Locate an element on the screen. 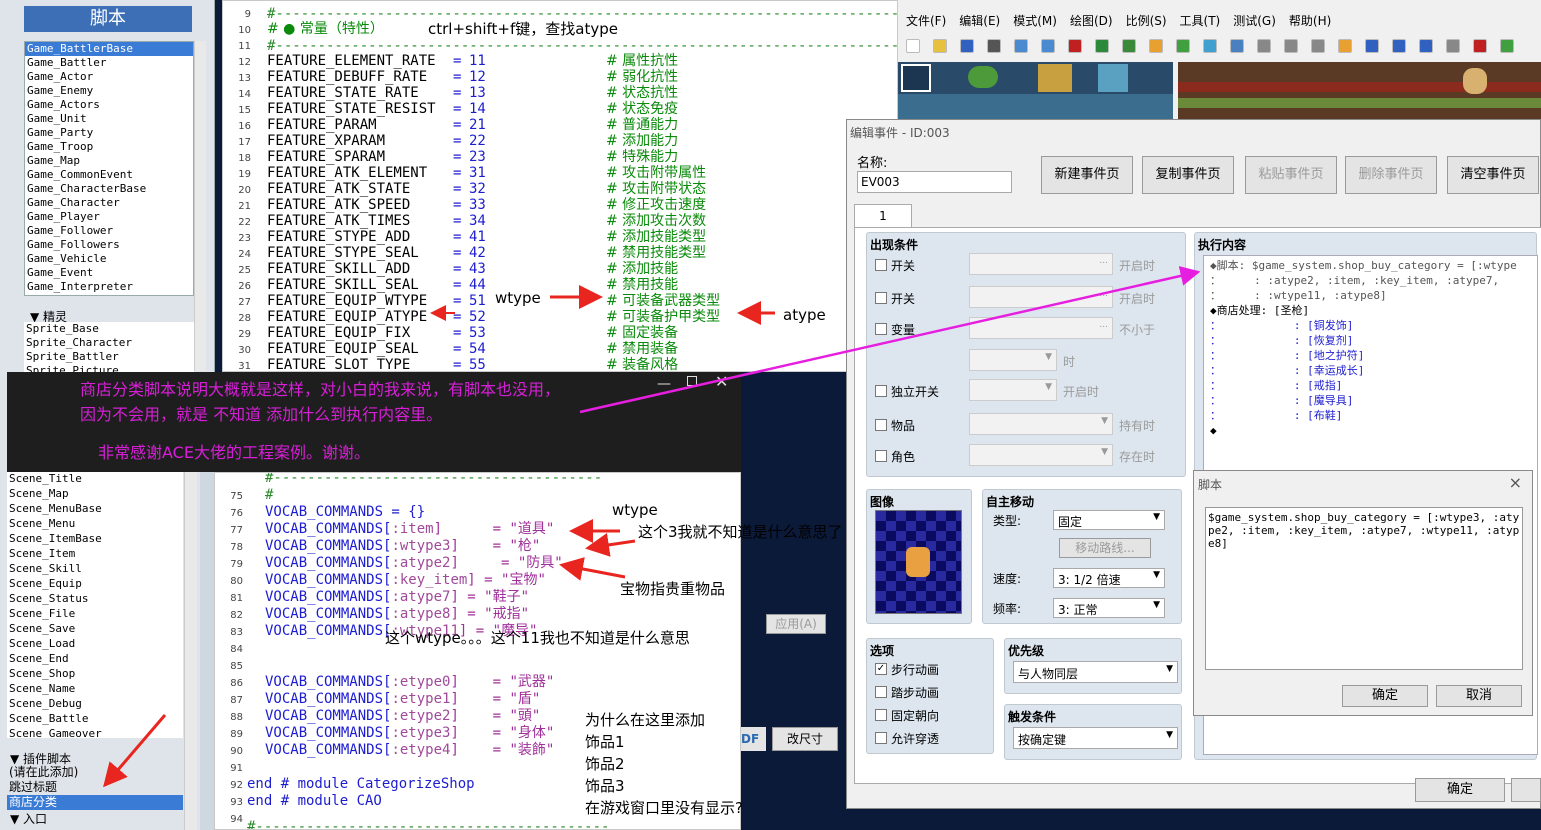 This screenshot has height=830, width=1541. script-list-item: Game_Event is located at coordinates (109, 273).